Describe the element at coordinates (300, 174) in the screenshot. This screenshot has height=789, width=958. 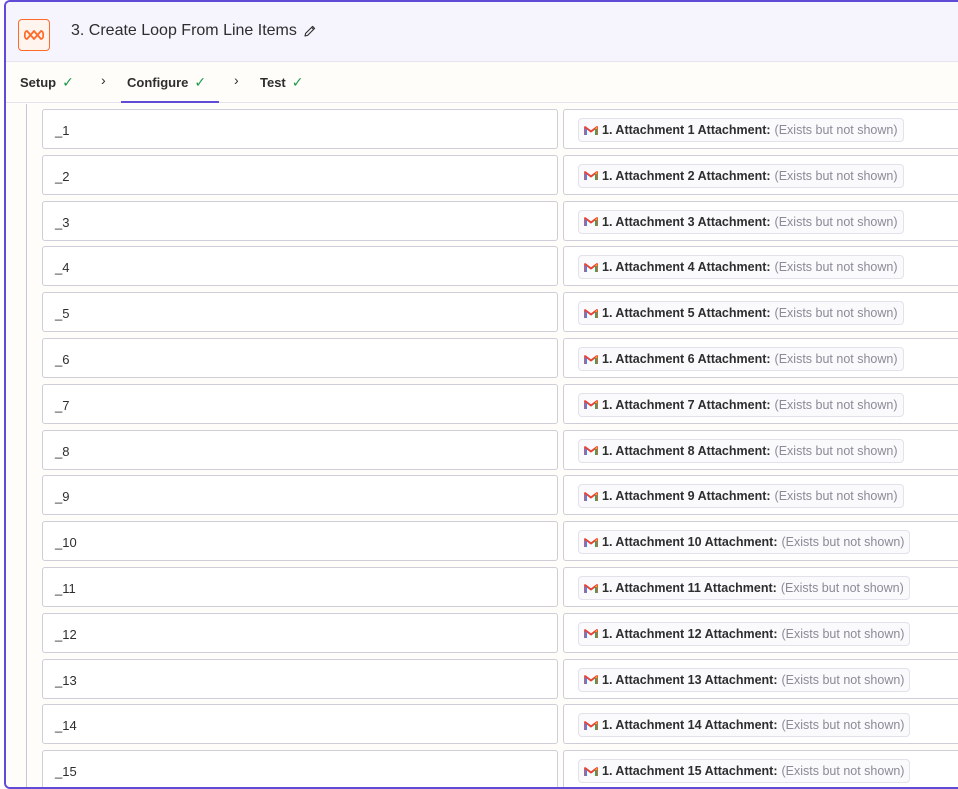
I see `field-key-input: _2` at that location.